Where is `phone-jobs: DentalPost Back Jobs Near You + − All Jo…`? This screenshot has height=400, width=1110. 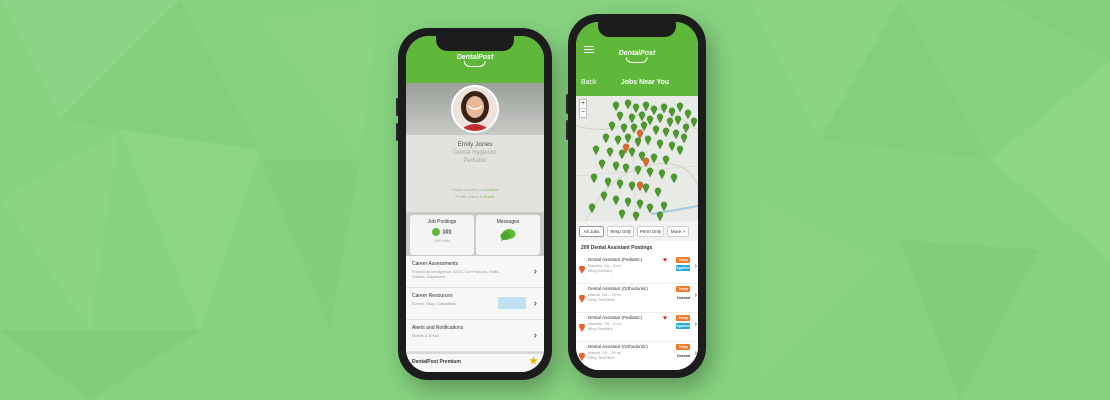 phone-jobs: DentalPost Back Jobs Near You + − All Jo… is located at coordinates (636, 196).